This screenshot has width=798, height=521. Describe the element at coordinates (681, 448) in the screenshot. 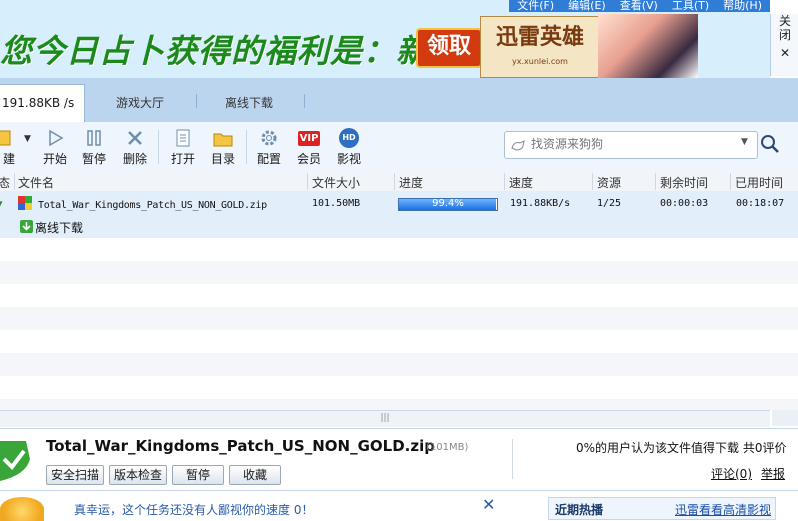

I see `rating-text: 0%的用户认为该文件值得下载 共0评价` at that location.